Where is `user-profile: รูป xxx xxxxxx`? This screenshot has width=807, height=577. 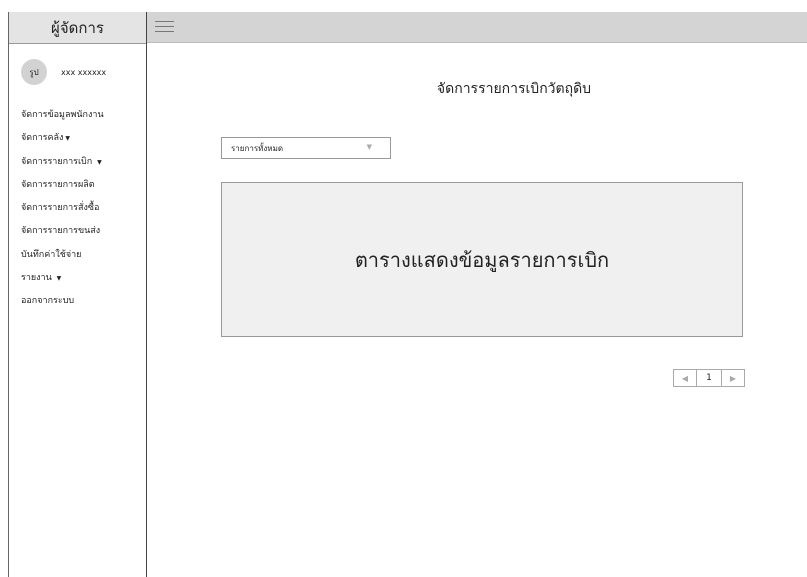 user-profile: รูป xxx xxxxxx is located at coordinates (63, 72).